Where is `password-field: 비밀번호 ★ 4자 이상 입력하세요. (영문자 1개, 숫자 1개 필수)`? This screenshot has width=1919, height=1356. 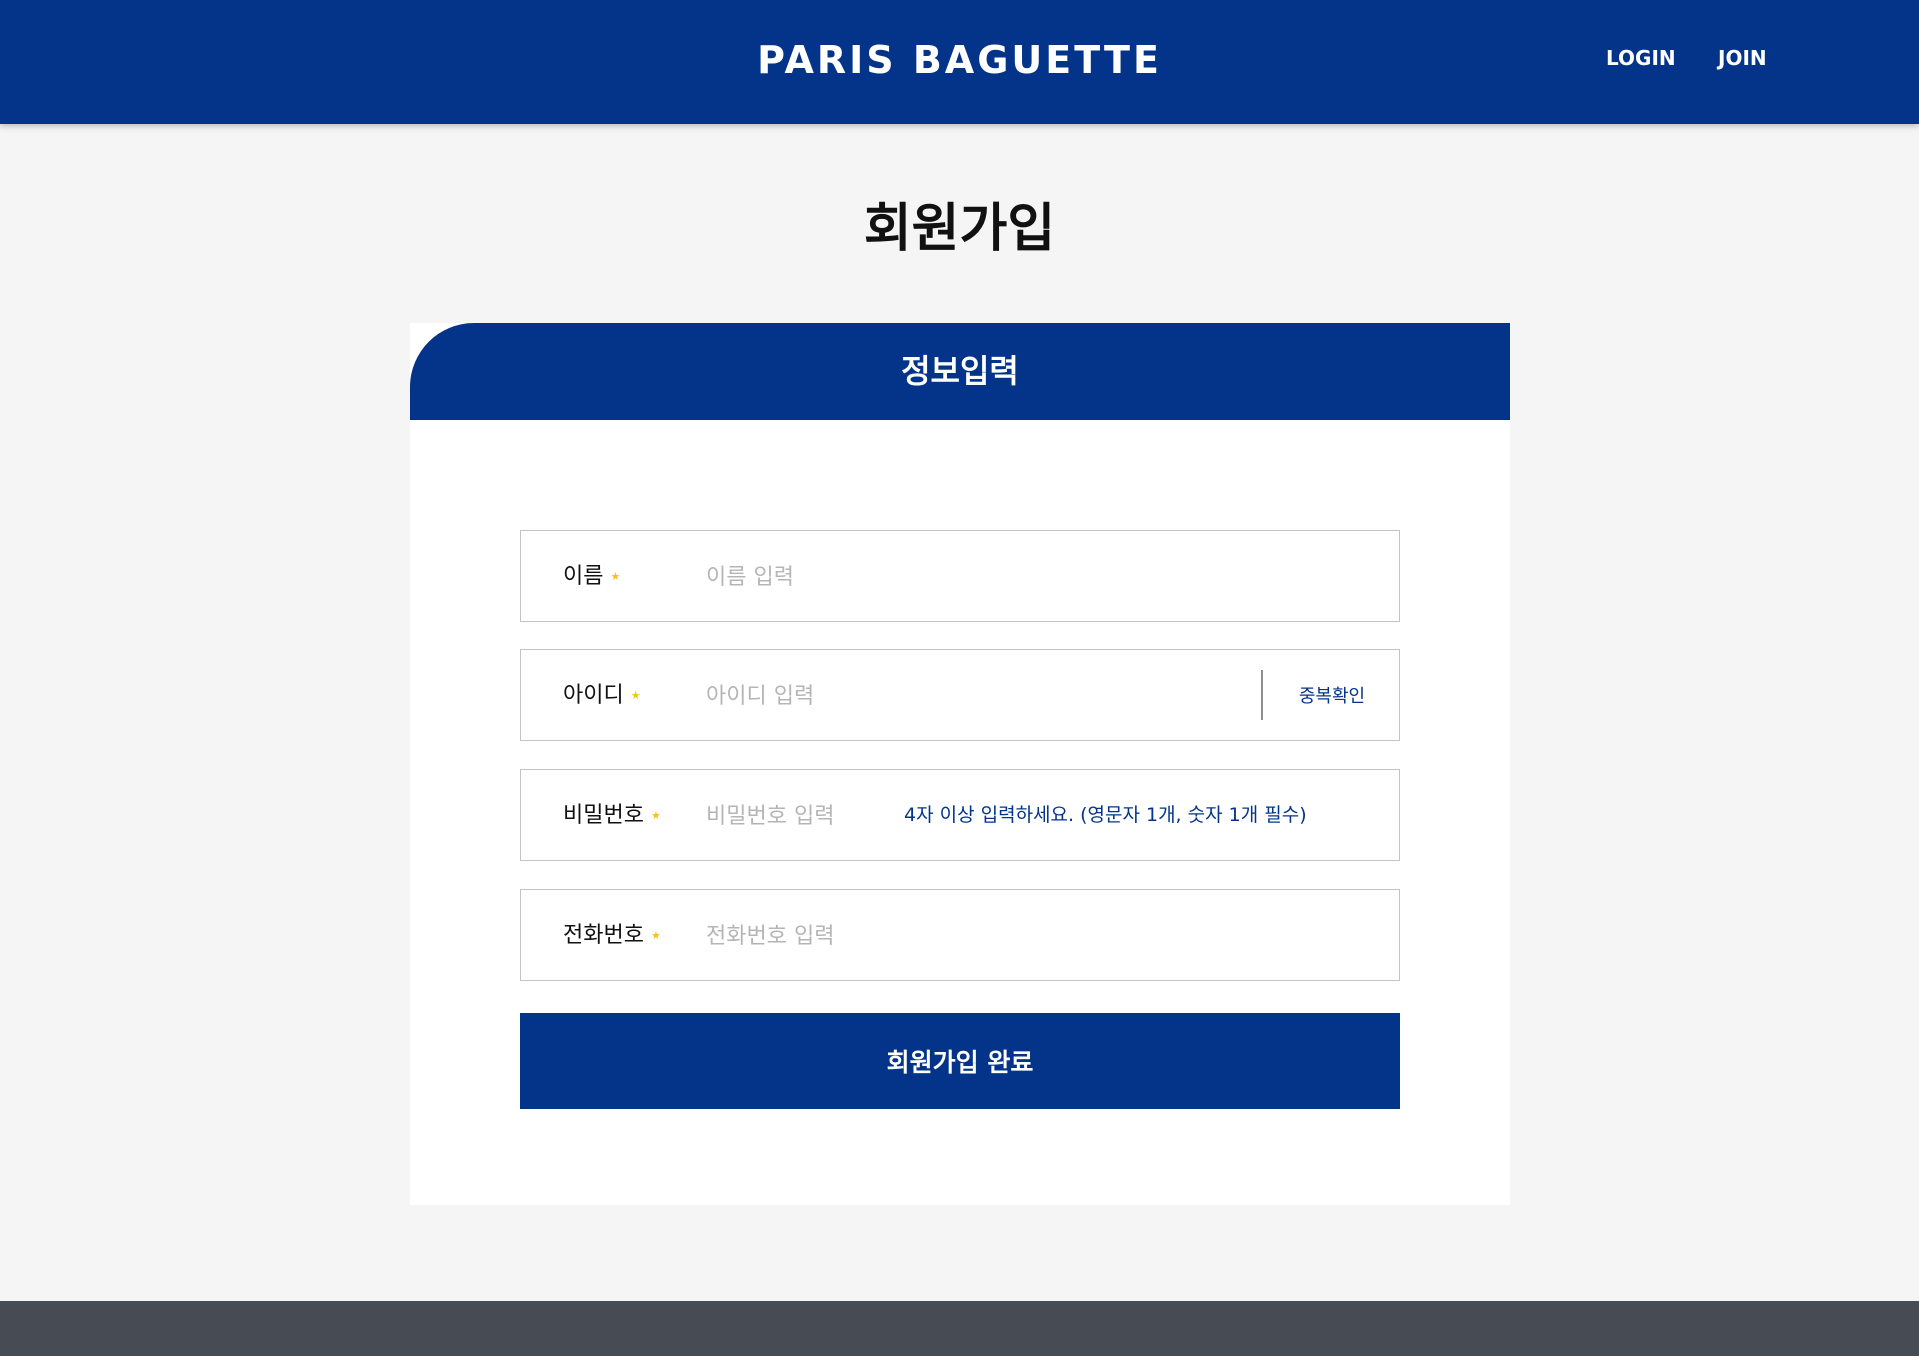
password-field: 비밀번호 ★ 4자 이상 입력하세요. (영문자 1개, 숫자 1개 필수) is located at coordinates (960, 815).